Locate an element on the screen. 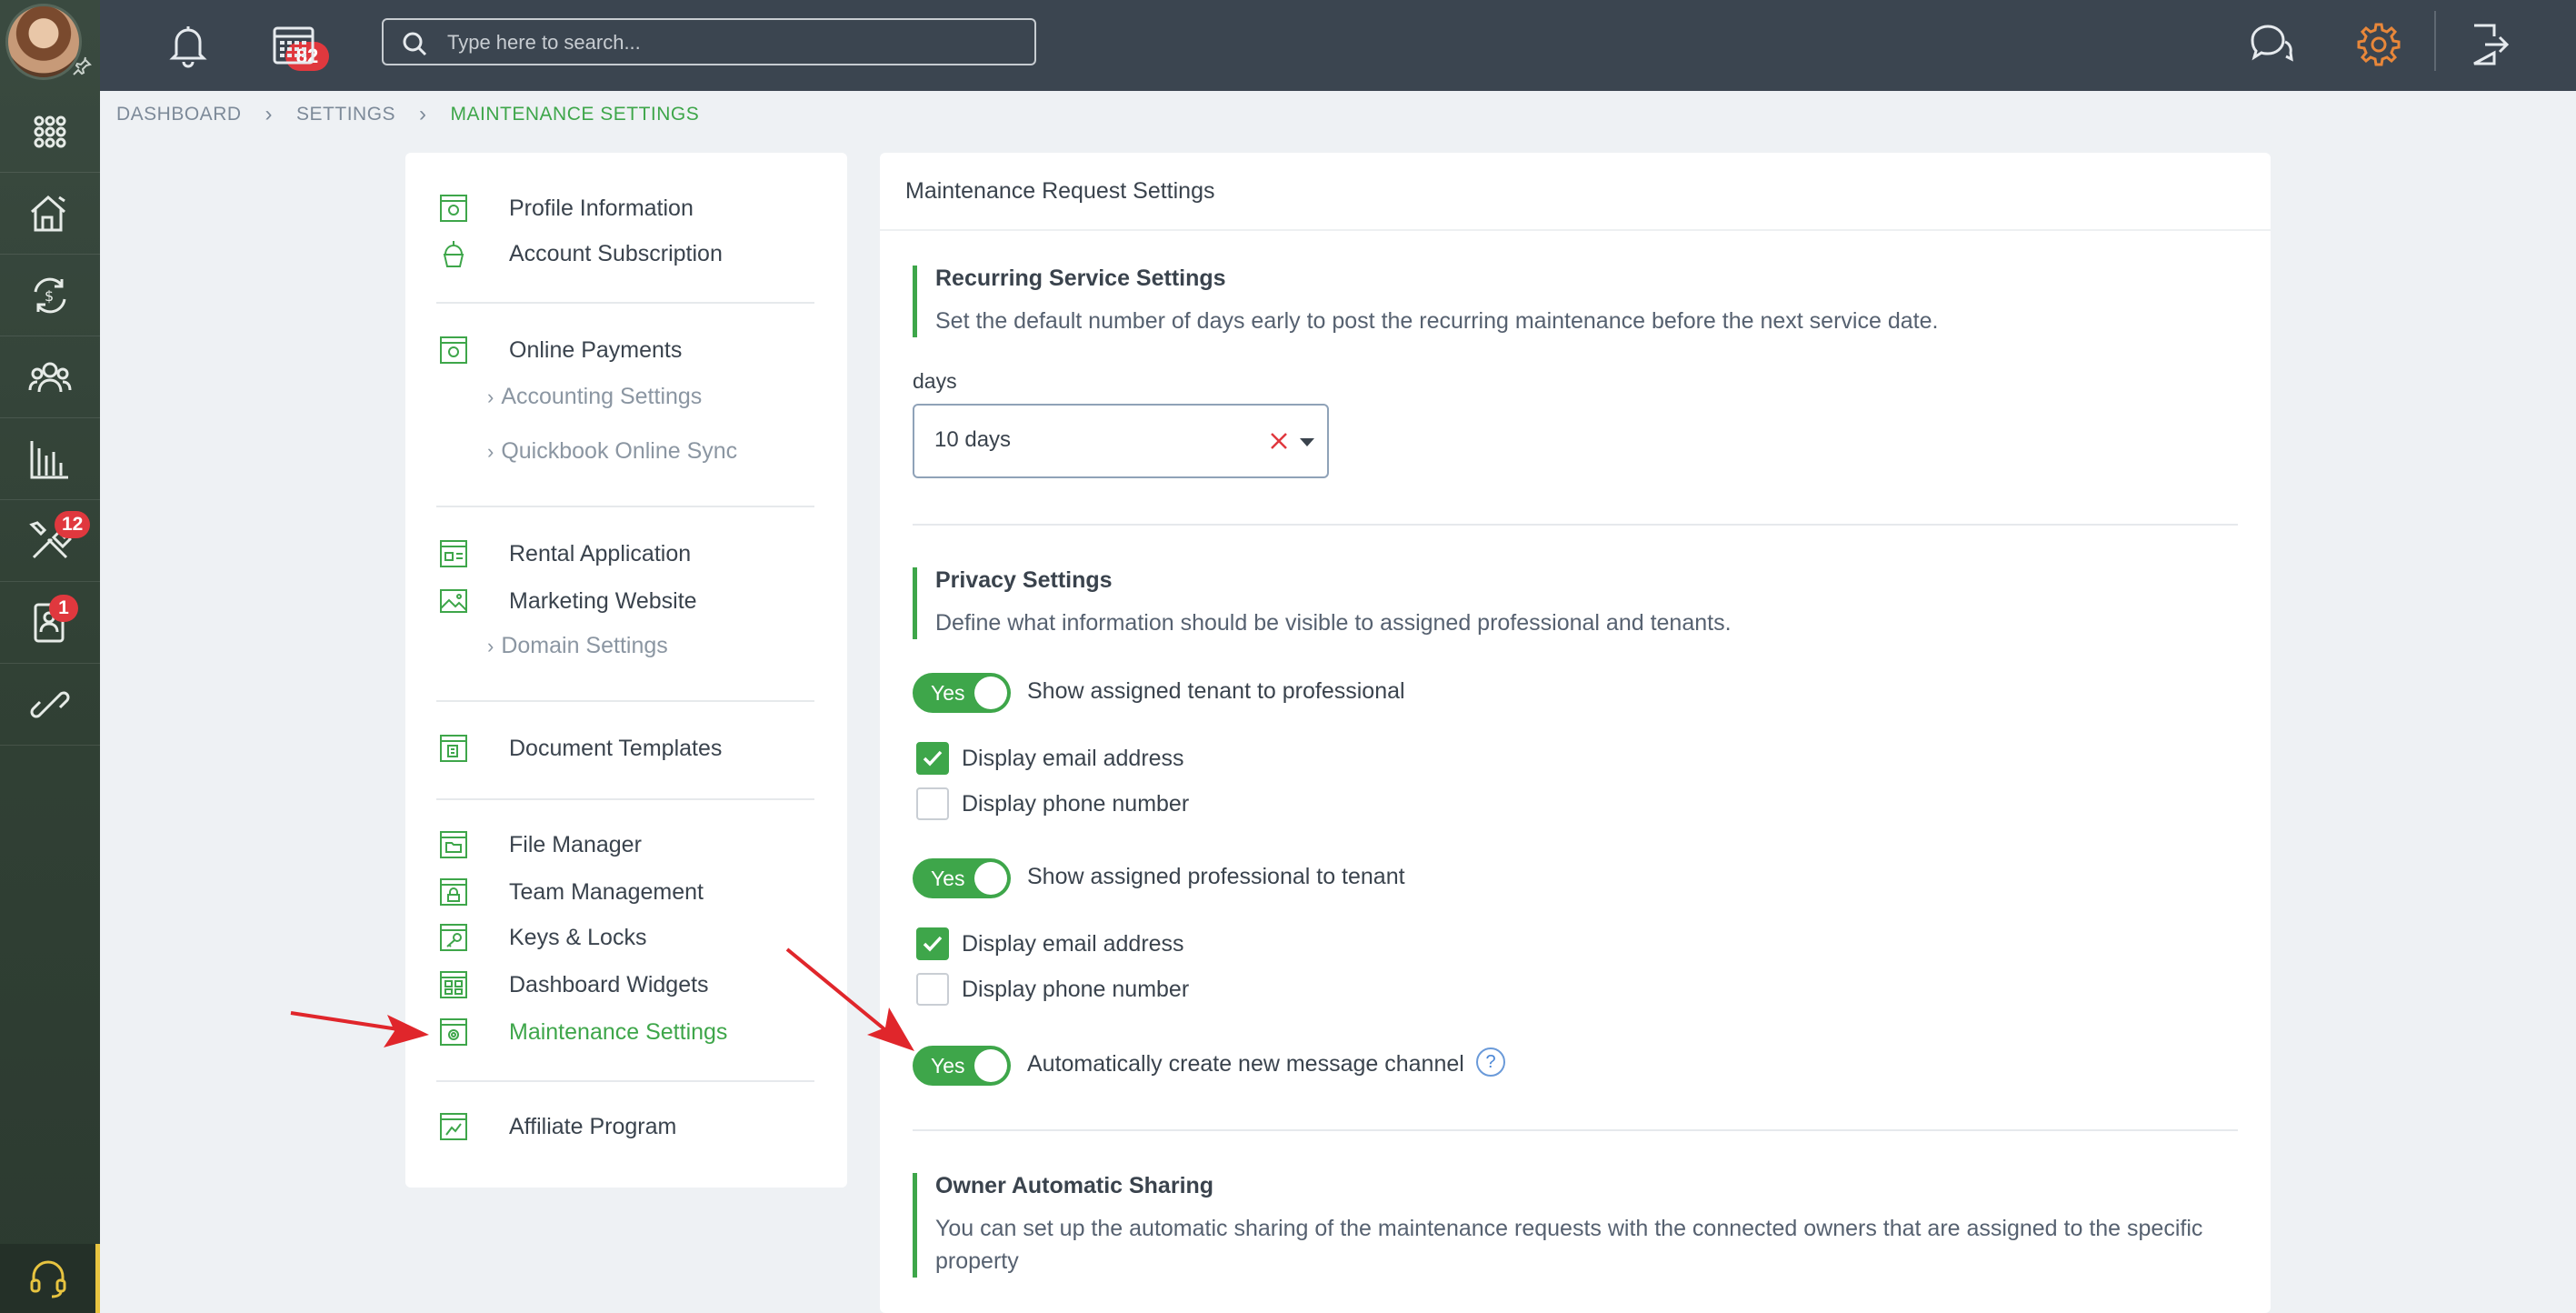 The width and height of the screenshot is (2576, 1313). menu-sublabel: Domain Settings is located at coordinates (584, 646).